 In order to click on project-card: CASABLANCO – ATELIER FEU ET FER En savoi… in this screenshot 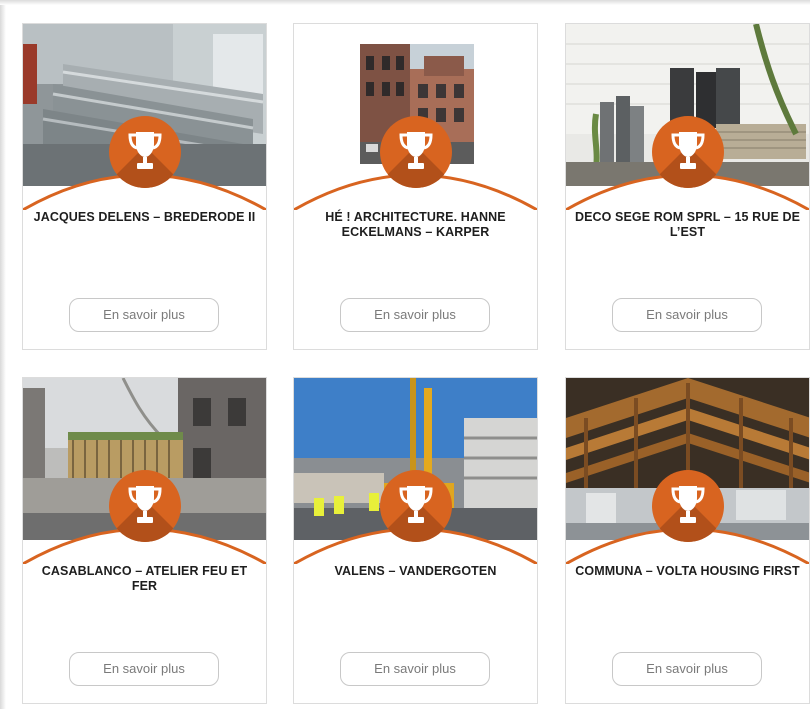, I will do `click(144, 540)`.